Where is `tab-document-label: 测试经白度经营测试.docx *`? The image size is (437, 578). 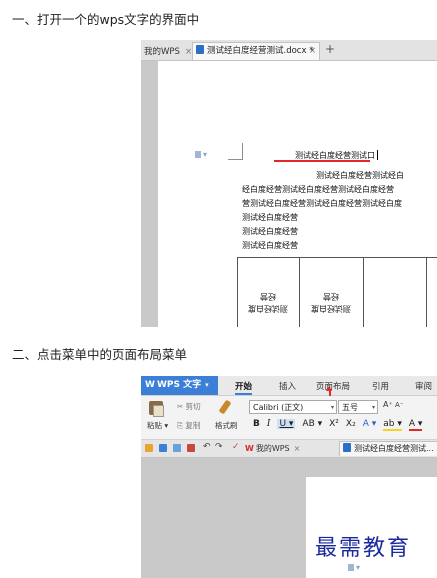 tab-document-label: 测试经白度经营测试.docx * is located at coordinates (260, 51).